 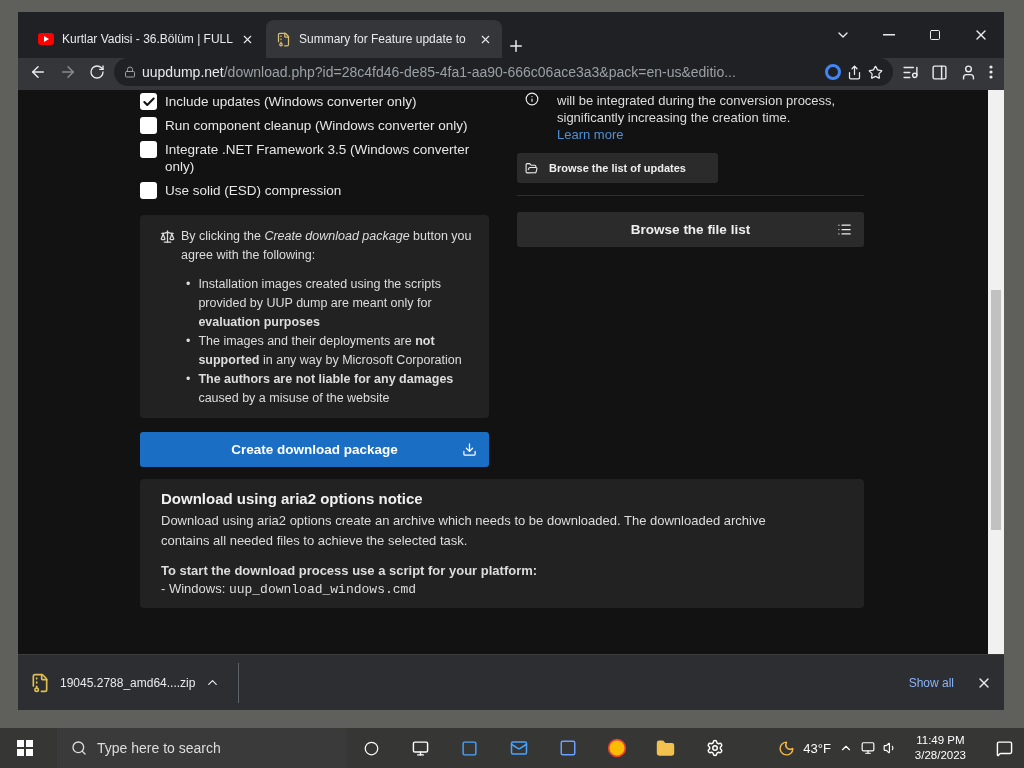 I want to click on scrollbar, so click(x=996, y=372).